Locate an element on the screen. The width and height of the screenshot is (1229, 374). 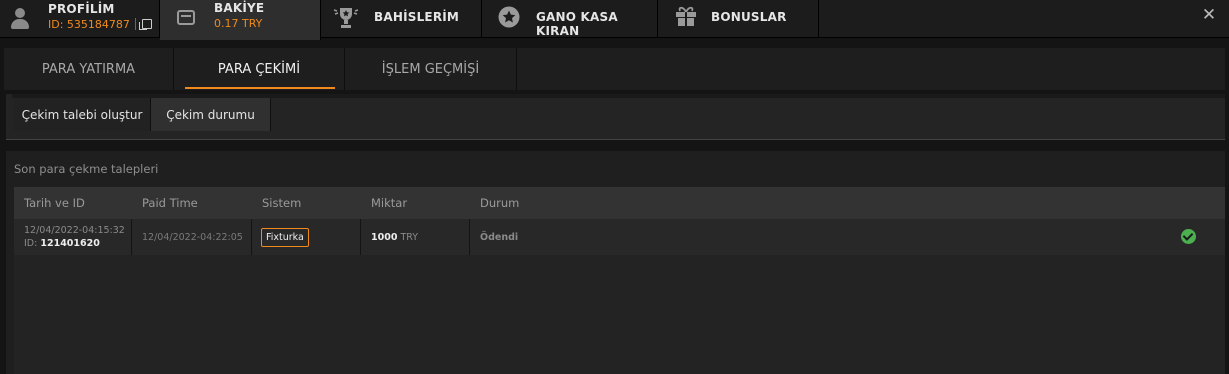
check-circle-icon is located at coordinates (1188, 236).